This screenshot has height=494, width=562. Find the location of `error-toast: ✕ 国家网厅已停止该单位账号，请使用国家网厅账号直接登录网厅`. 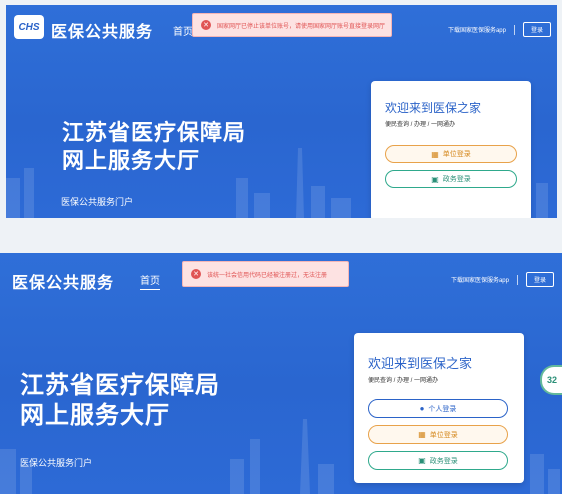

error-toast: ✕ 国家网厅已停止该单位账号，请使用国家网厅账号直接登录网厅 is located at coordinates (292, 25).